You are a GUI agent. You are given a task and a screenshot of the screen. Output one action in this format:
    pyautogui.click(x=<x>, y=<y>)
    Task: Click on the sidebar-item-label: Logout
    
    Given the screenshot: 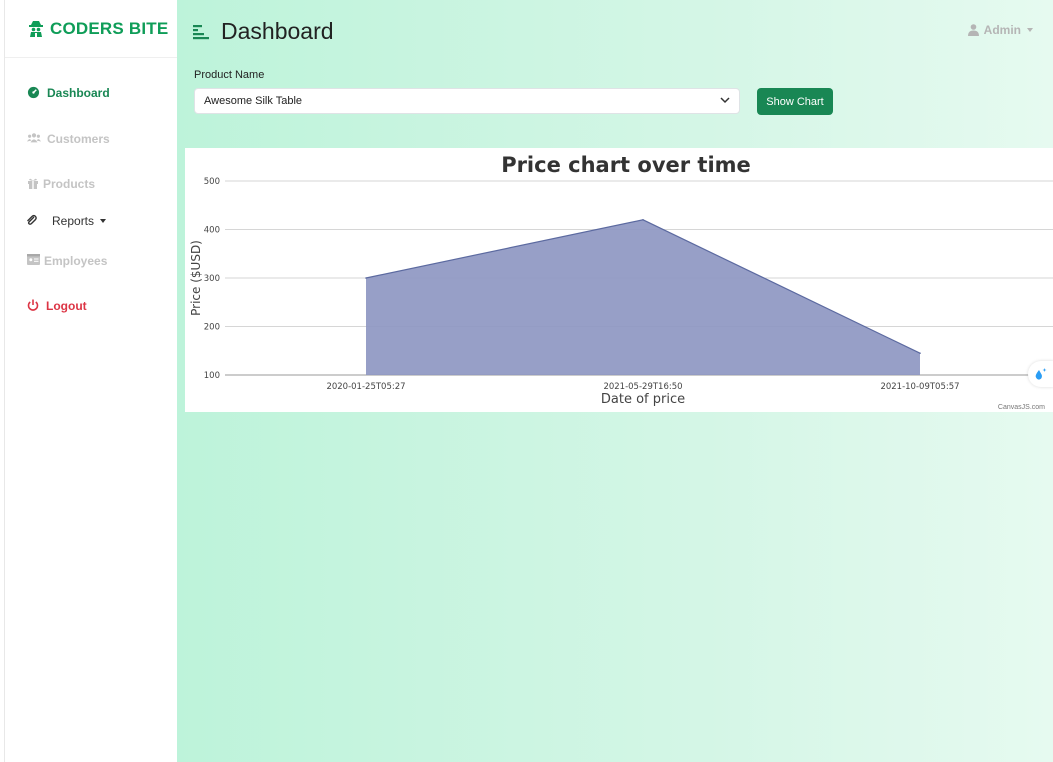 What is the action you would take?
    pyautogui.click(x=66, y=306)
    